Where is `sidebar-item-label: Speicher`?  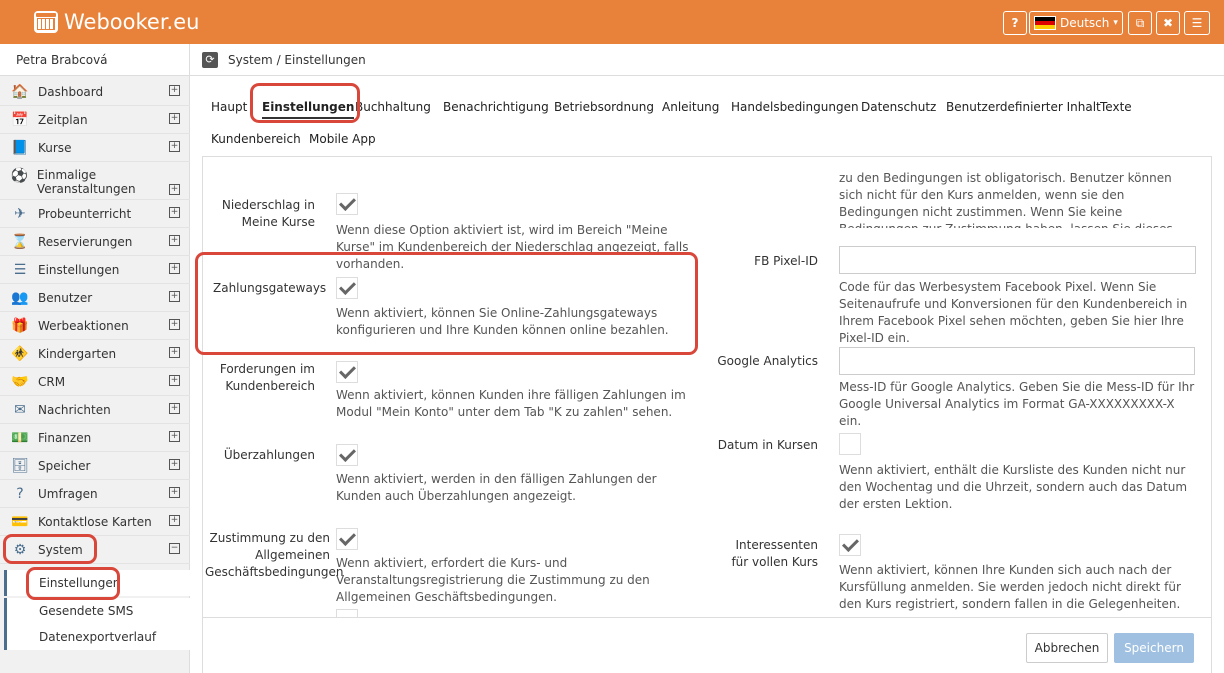 sidebar-item-label: Speicher is located at coordinates (64, 465).